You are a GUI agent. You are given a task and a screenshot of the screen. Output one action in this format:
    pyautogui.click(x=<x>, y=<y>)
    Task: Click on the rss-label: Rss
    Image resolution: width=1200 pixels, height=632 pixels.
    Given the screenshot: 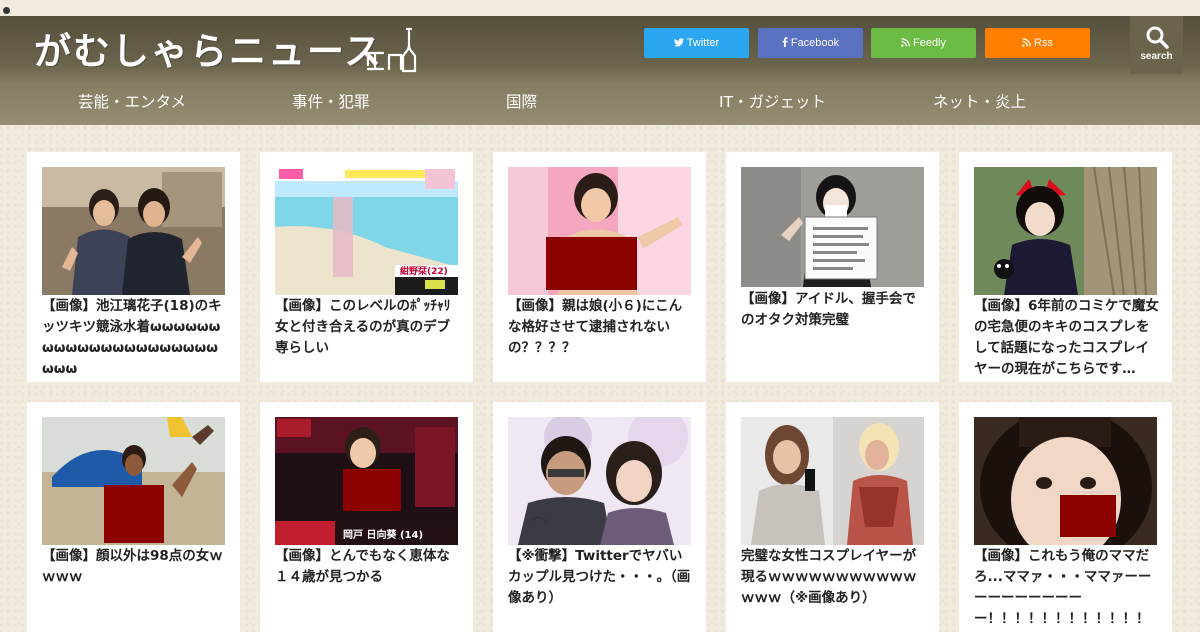 What is the action you would take?
    pyautogui.click(x=1043, y=43)
    